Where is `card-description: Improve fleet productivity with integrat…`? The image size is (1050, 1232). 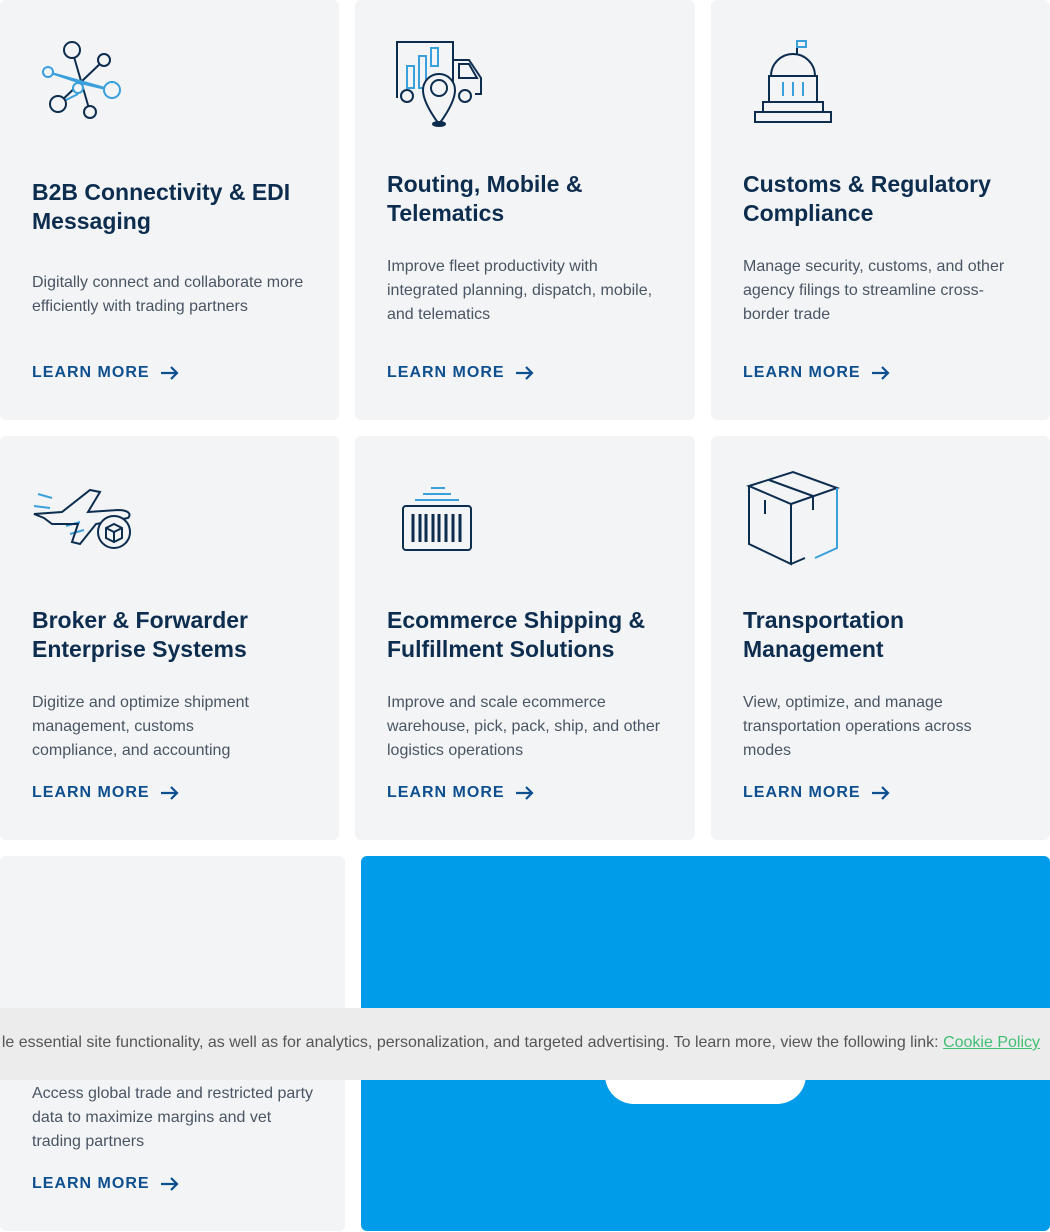
card-description: Improve fleet productivity with integrat… is located at coordinates (520, 290).